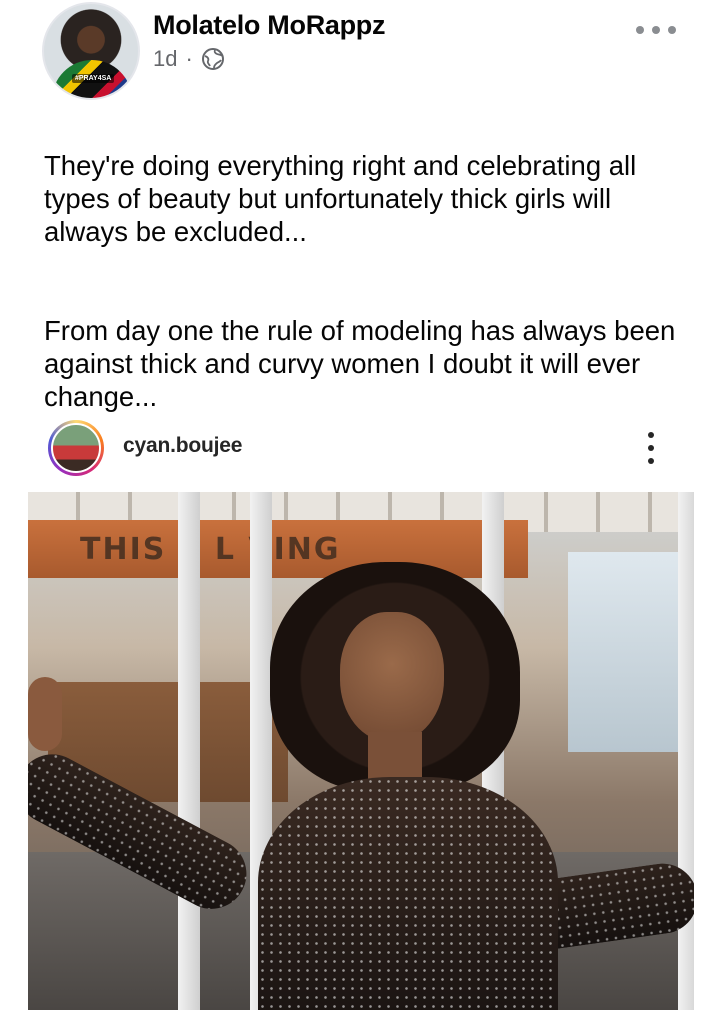 Image resolution: width=720 pixels, height=1010 pixels. I want to click on post-meta: 1d ·, so click(189, 59).